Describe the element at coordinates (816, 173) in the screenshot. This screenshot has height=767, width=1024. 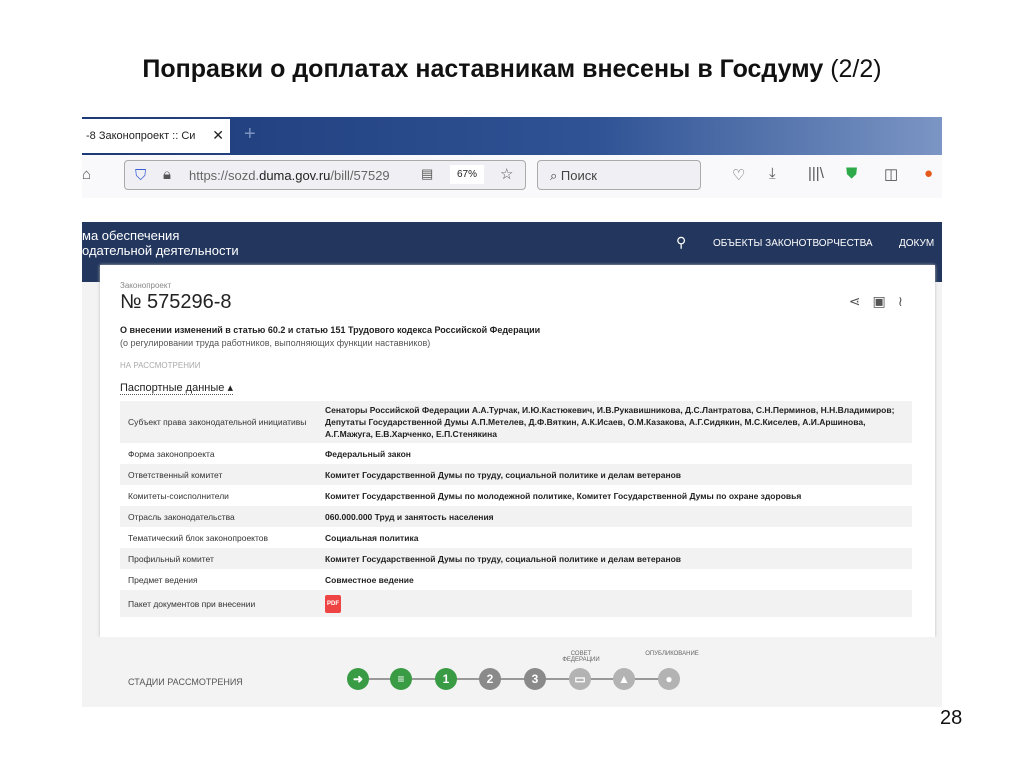
I see `library-icon: |||\` at that location.